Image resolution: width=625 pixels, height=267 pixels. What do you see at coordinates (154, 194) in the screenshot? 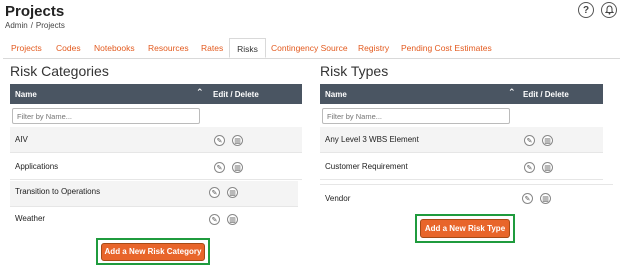
I see `table-row: Transition to Operations ✎ ▥` at bounding box center [154, 194].